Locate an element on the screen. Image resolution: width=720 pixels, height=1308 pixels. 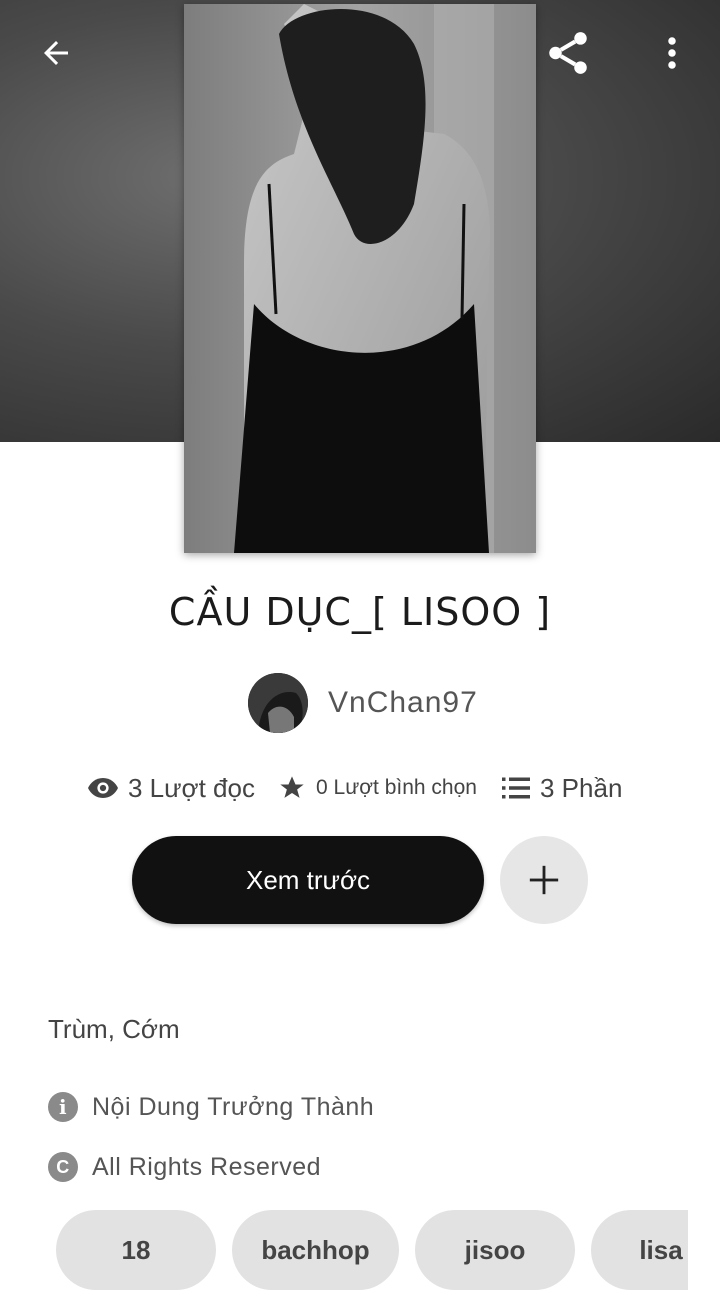
add-to-library-button is located at coordinates (544, 880).